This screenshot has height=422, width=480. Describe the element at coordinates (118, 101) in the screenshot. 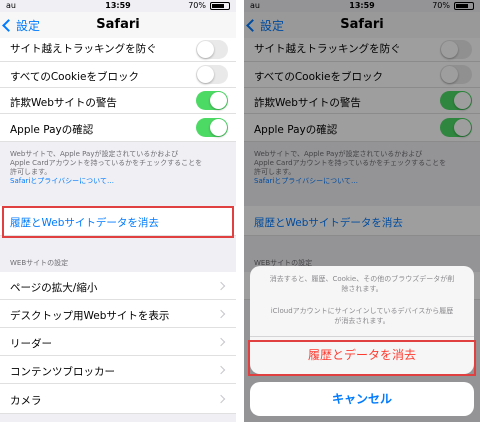

I see `fraud-warning-row: 詐欺Webサイトの警告` at that location.